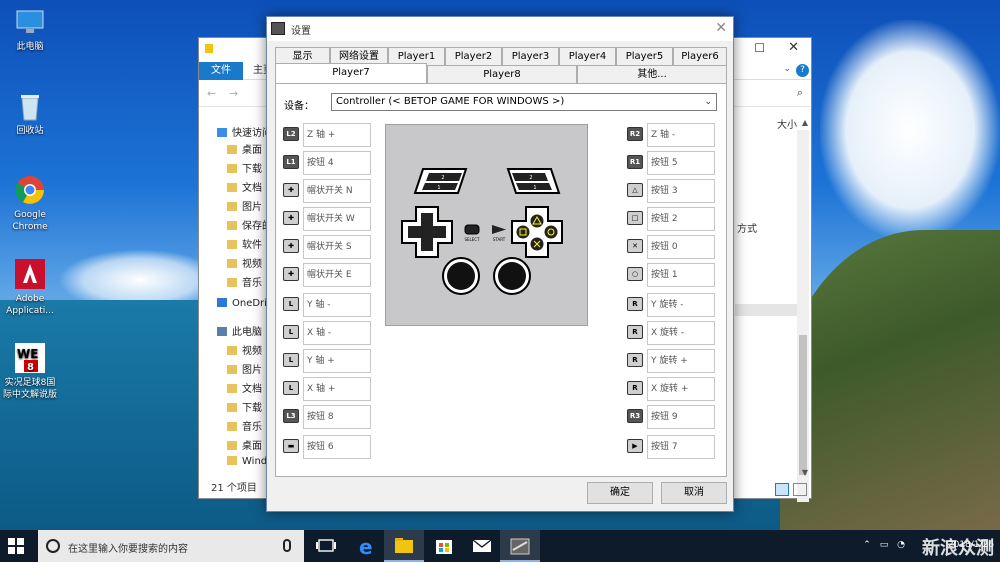 The width and height of the screenshot is (1000, 565). Describe the element at coordinates (759, 48) in the screenshot. I see `maximize-icon: ☐` at that location.